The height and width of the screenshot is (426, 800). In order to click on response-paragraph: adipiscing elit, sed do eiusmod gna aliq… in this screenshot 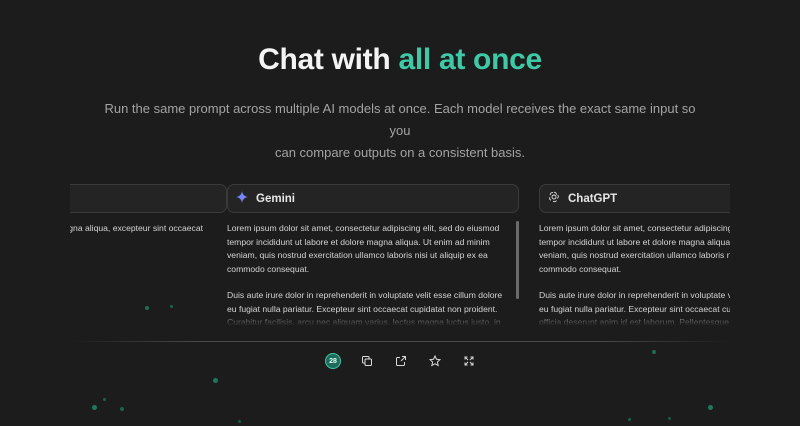, I will do `click(136, 228)`.